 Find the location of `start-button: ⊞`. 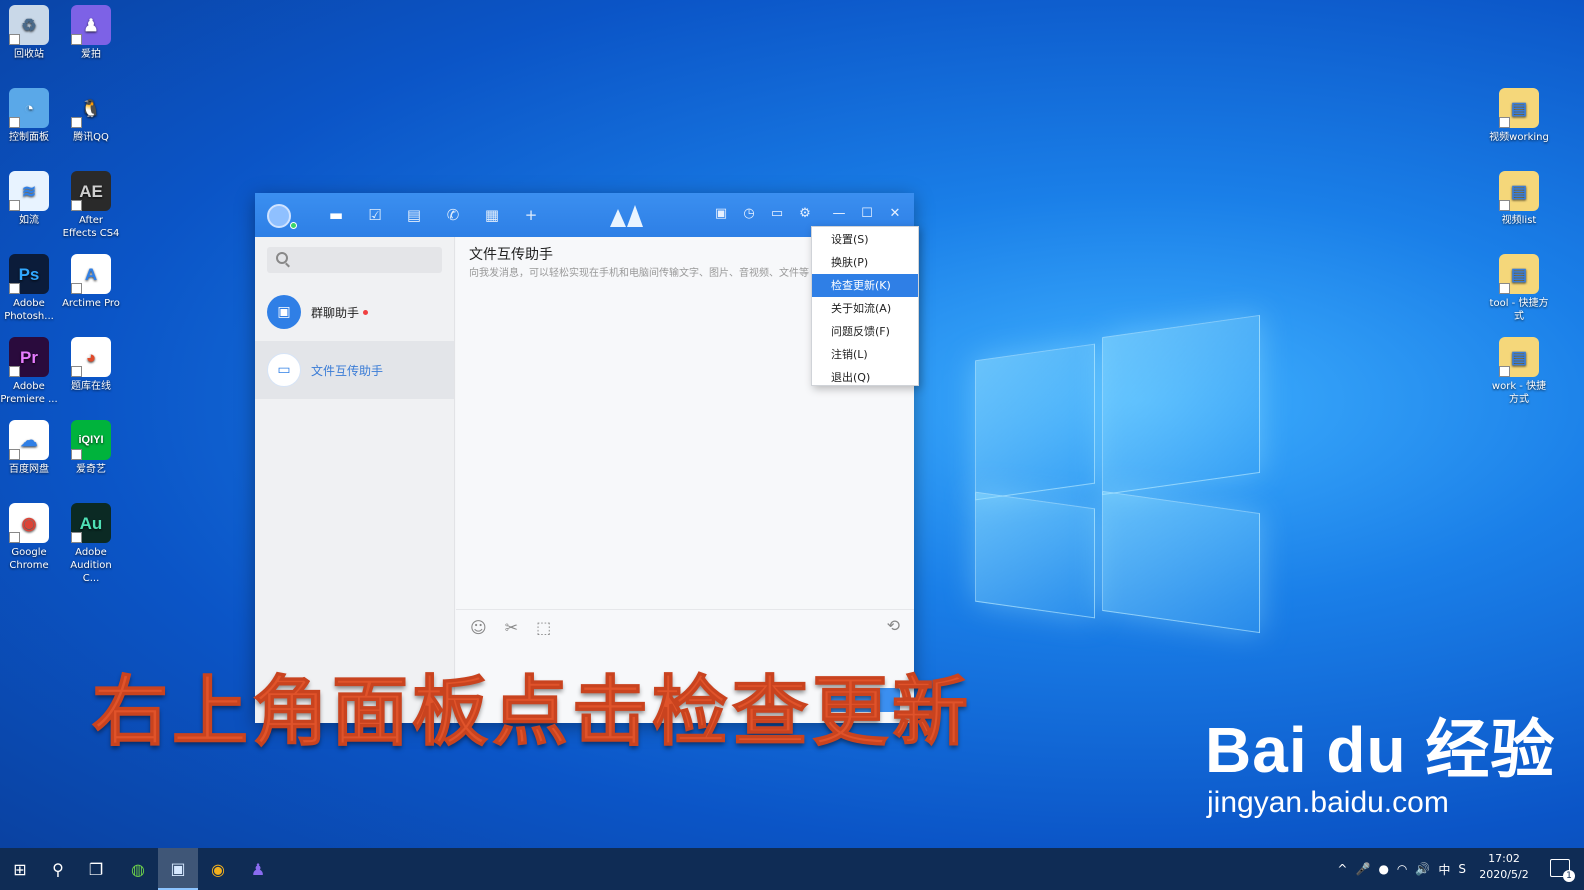

start-button: ⊞ is located at coordinates (20, 869).